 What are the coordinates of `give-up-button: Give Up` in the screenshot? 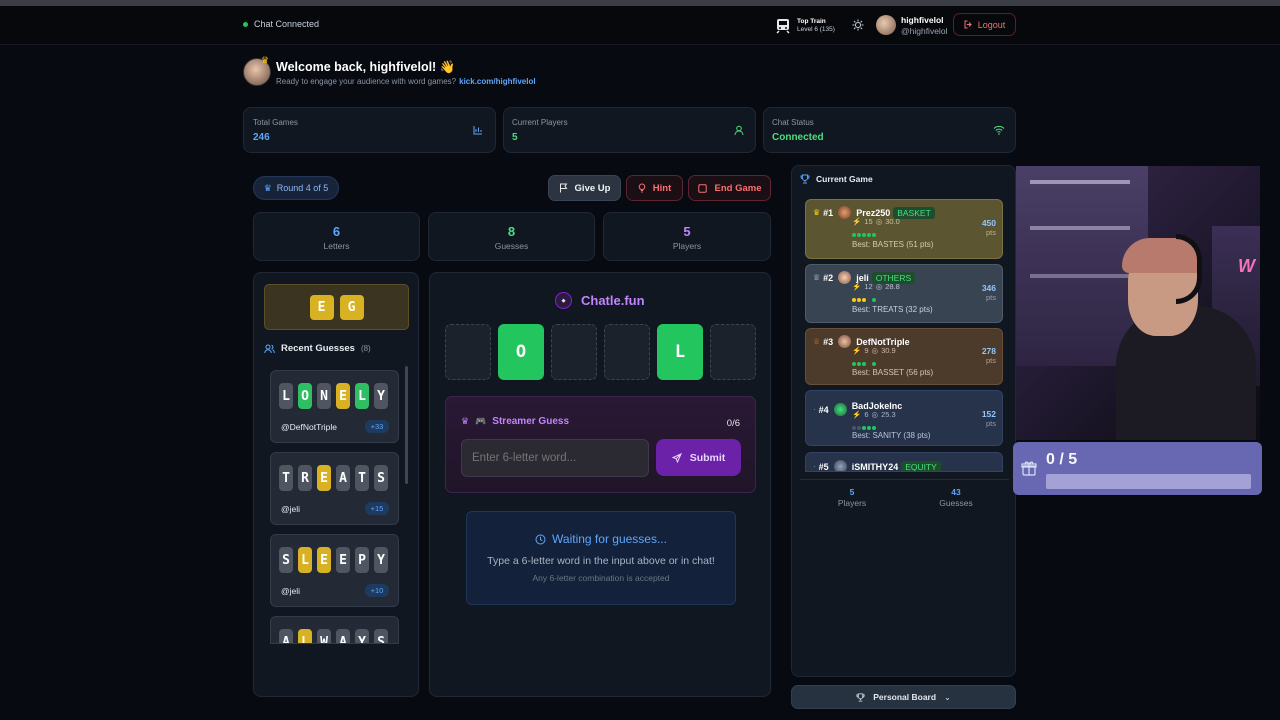 It's located at (584, 188).